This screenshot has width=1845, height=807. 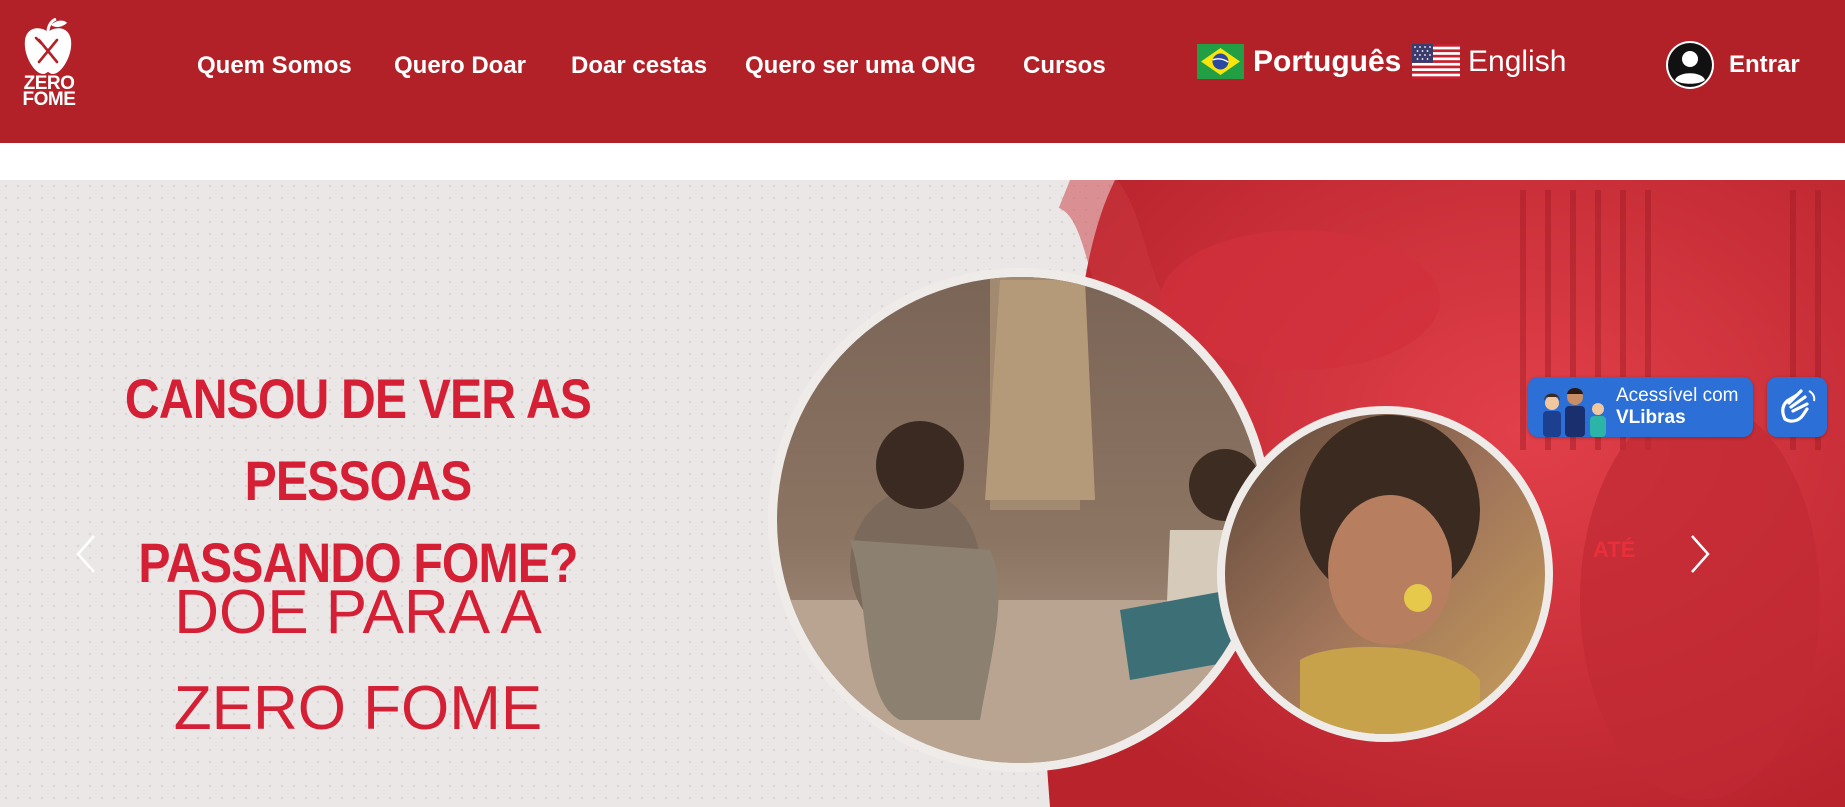 I want to click on language-english-label: English, so click(x=1517, y=61).